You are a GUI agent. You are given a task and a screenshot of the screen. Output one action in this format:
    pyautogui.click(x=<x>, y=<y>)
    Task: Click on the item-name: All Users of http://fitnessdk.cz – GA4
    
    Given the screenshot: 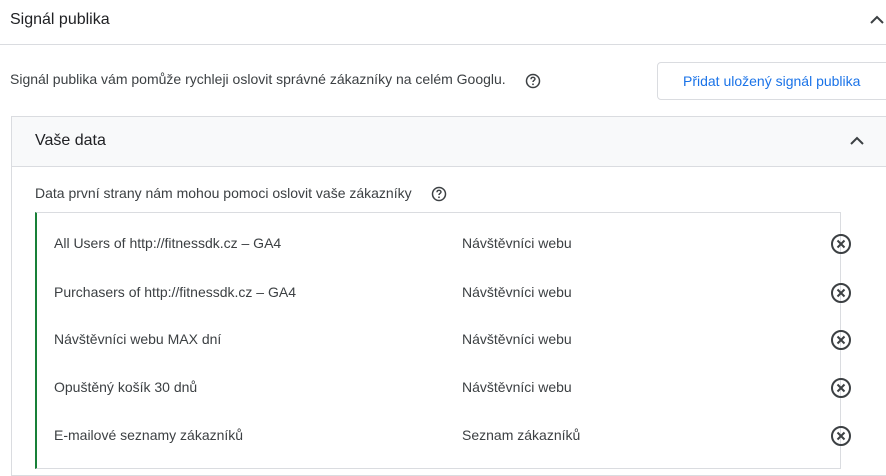 What is the action you would take?
    pyautogui.click(x=168, y=243)
    